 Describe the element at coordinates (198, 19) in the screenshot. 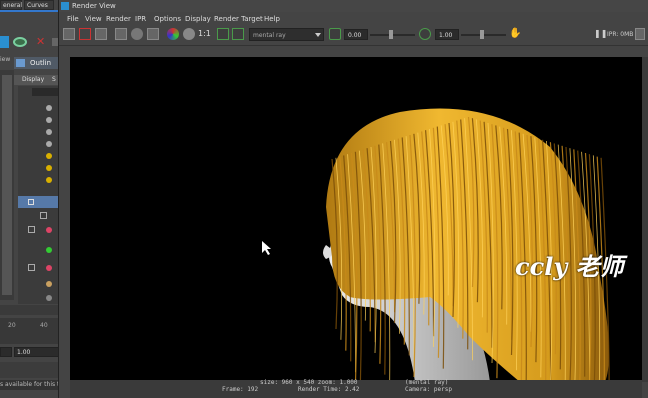

I see `menu-display: Display` at that location.